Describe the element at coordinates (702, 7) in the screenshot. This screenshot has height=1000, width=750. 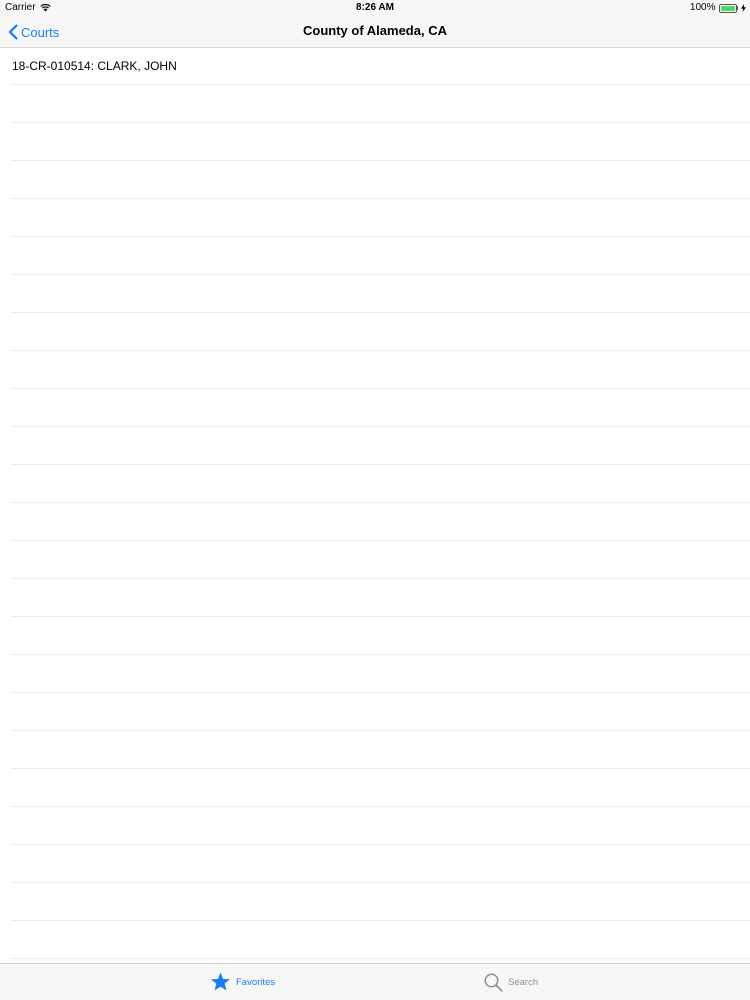
I see `battery-percent: 100%` at that location.